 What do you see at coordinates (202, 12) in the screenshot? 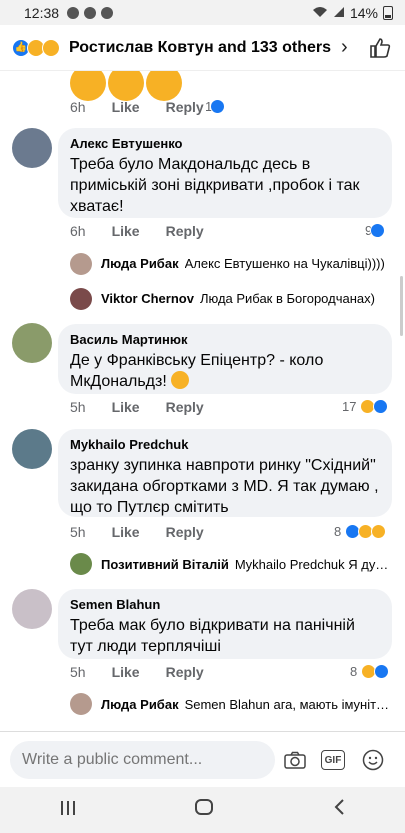
I see `status-bar: 12:38 14%` at bounding box center [202, 12].